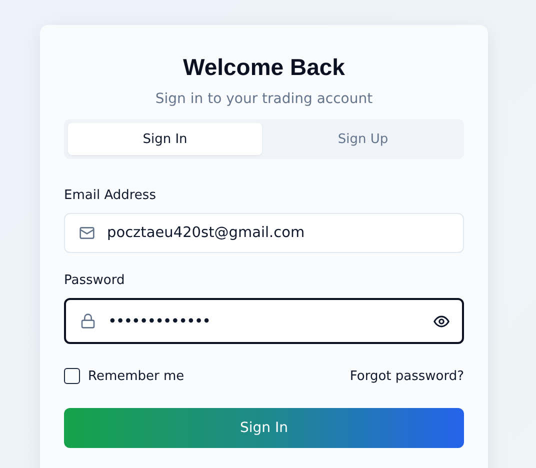 The width and height of the screenshot is (536, 468). I want to click on lock-icon, so click(88, 321).